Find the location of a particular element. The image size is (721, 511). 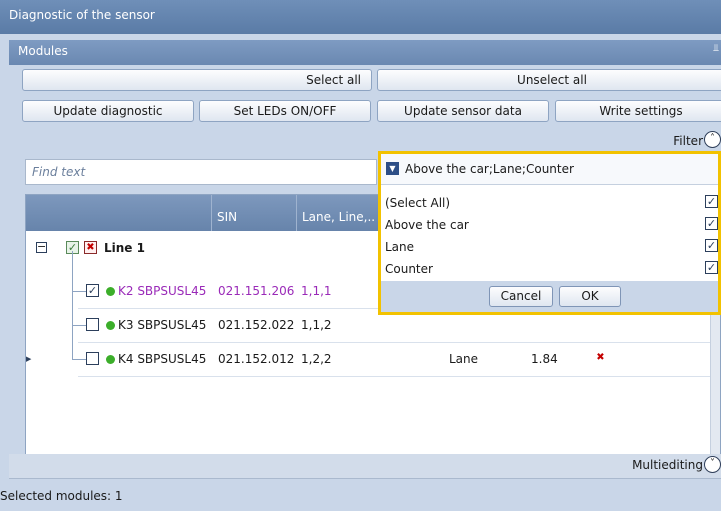

module-name: K2 SBPSUSL45 is located at coordinates (162, 291).